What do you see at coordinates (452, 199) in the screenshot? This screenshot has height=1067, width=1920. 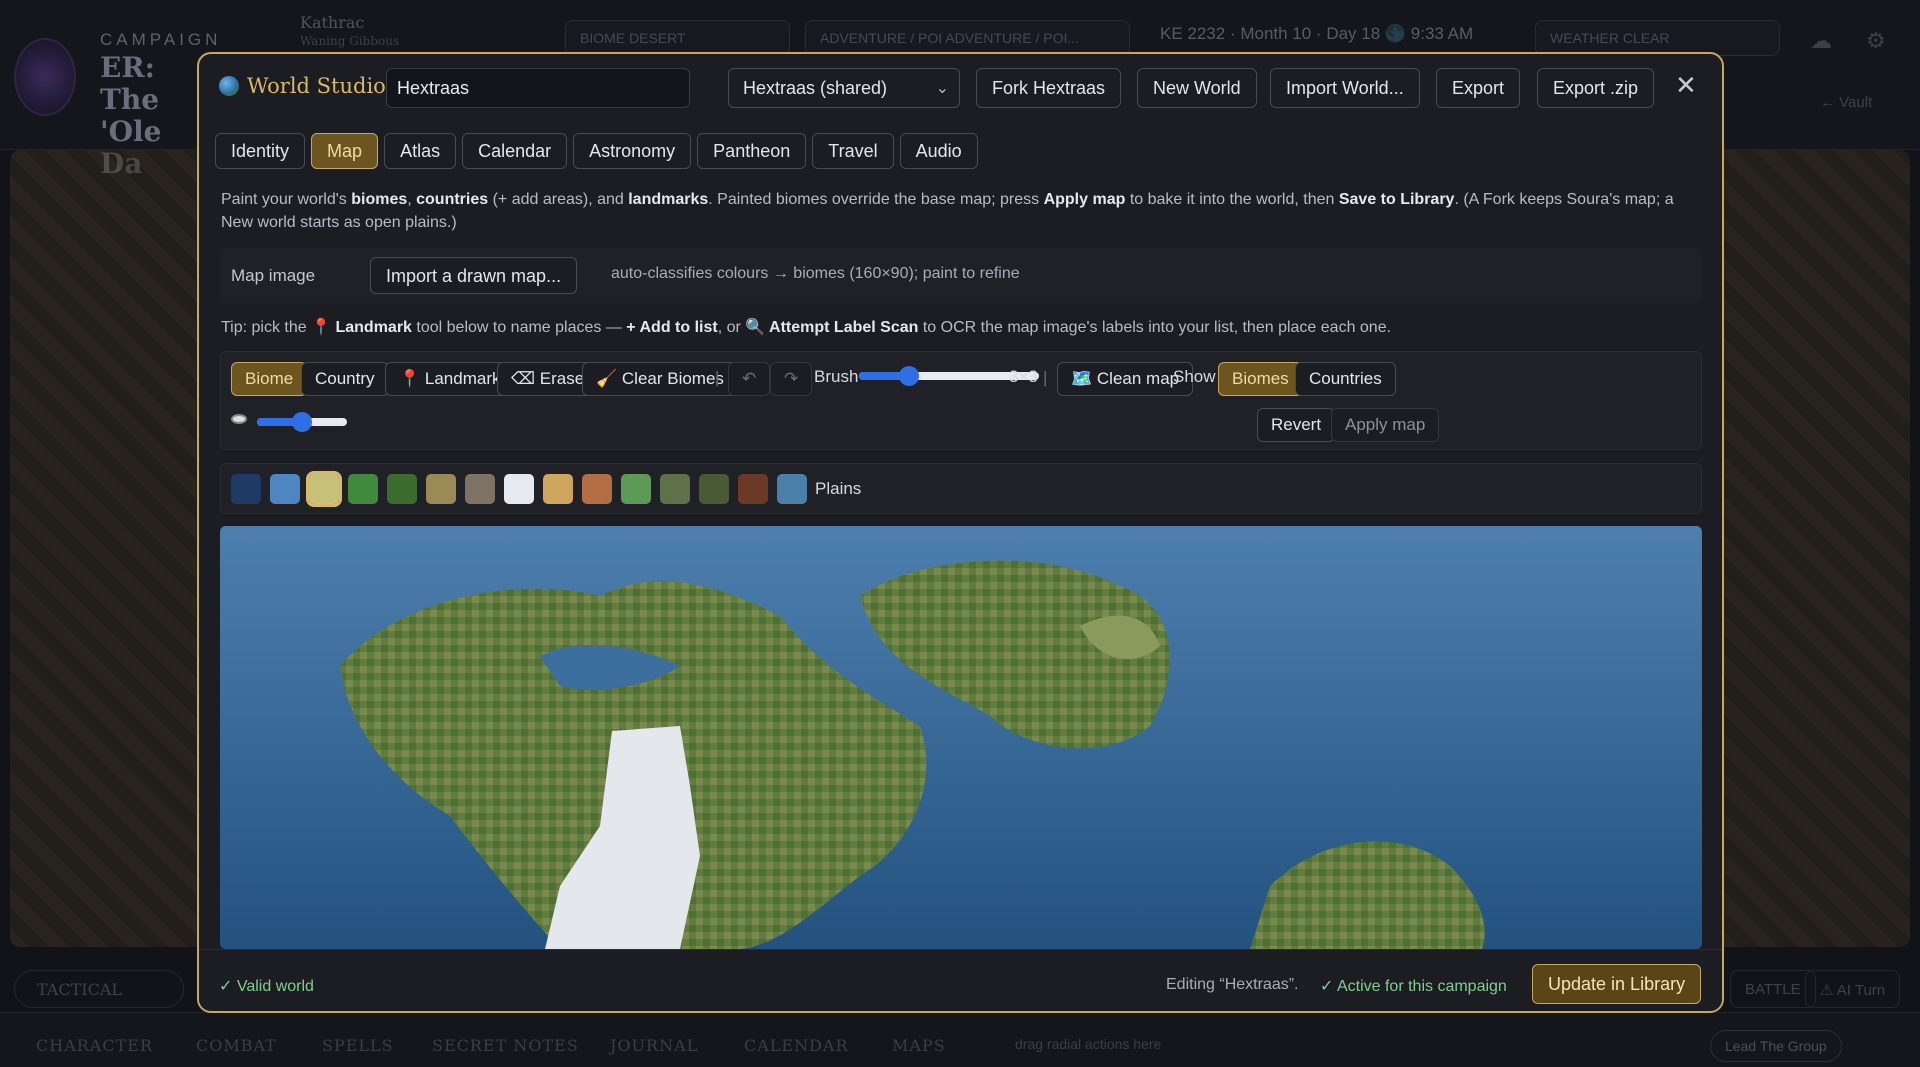 I see `intro-bold: countries` at bounding box center [452, 199].